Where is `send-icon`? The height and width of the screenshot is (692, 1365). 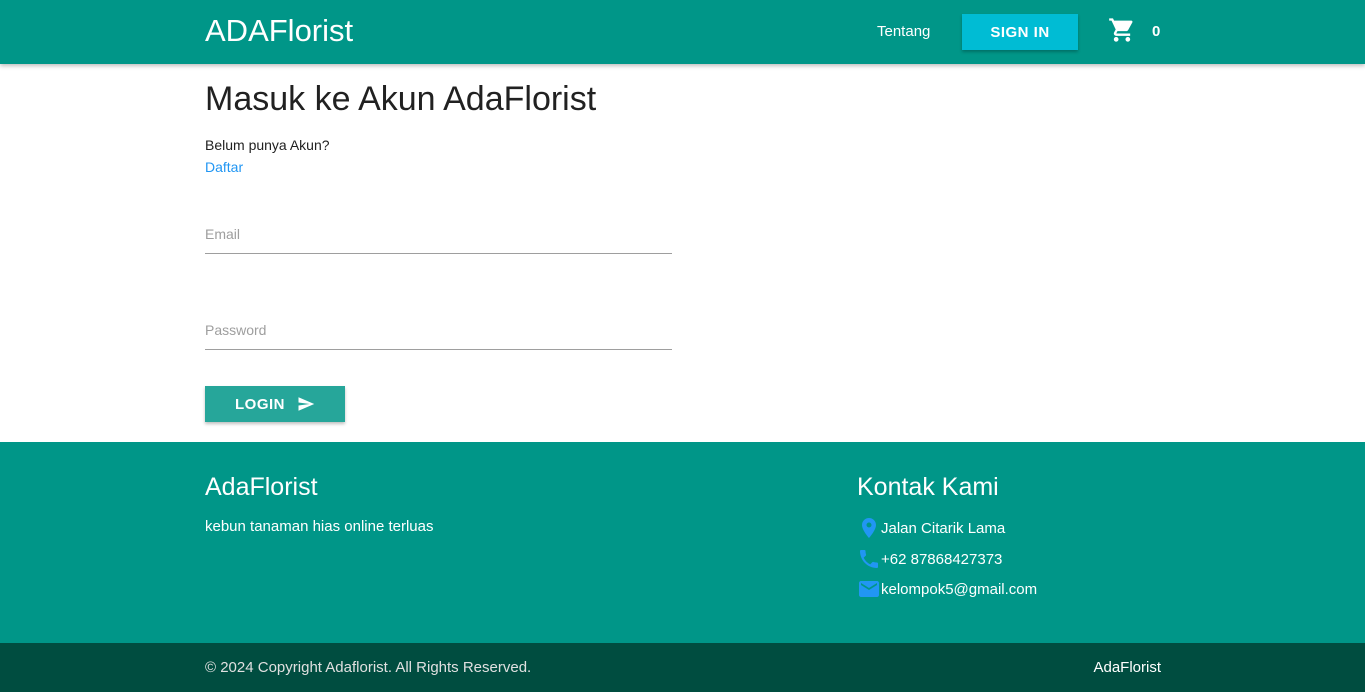
send-icon is located at coordinates (306, 404).